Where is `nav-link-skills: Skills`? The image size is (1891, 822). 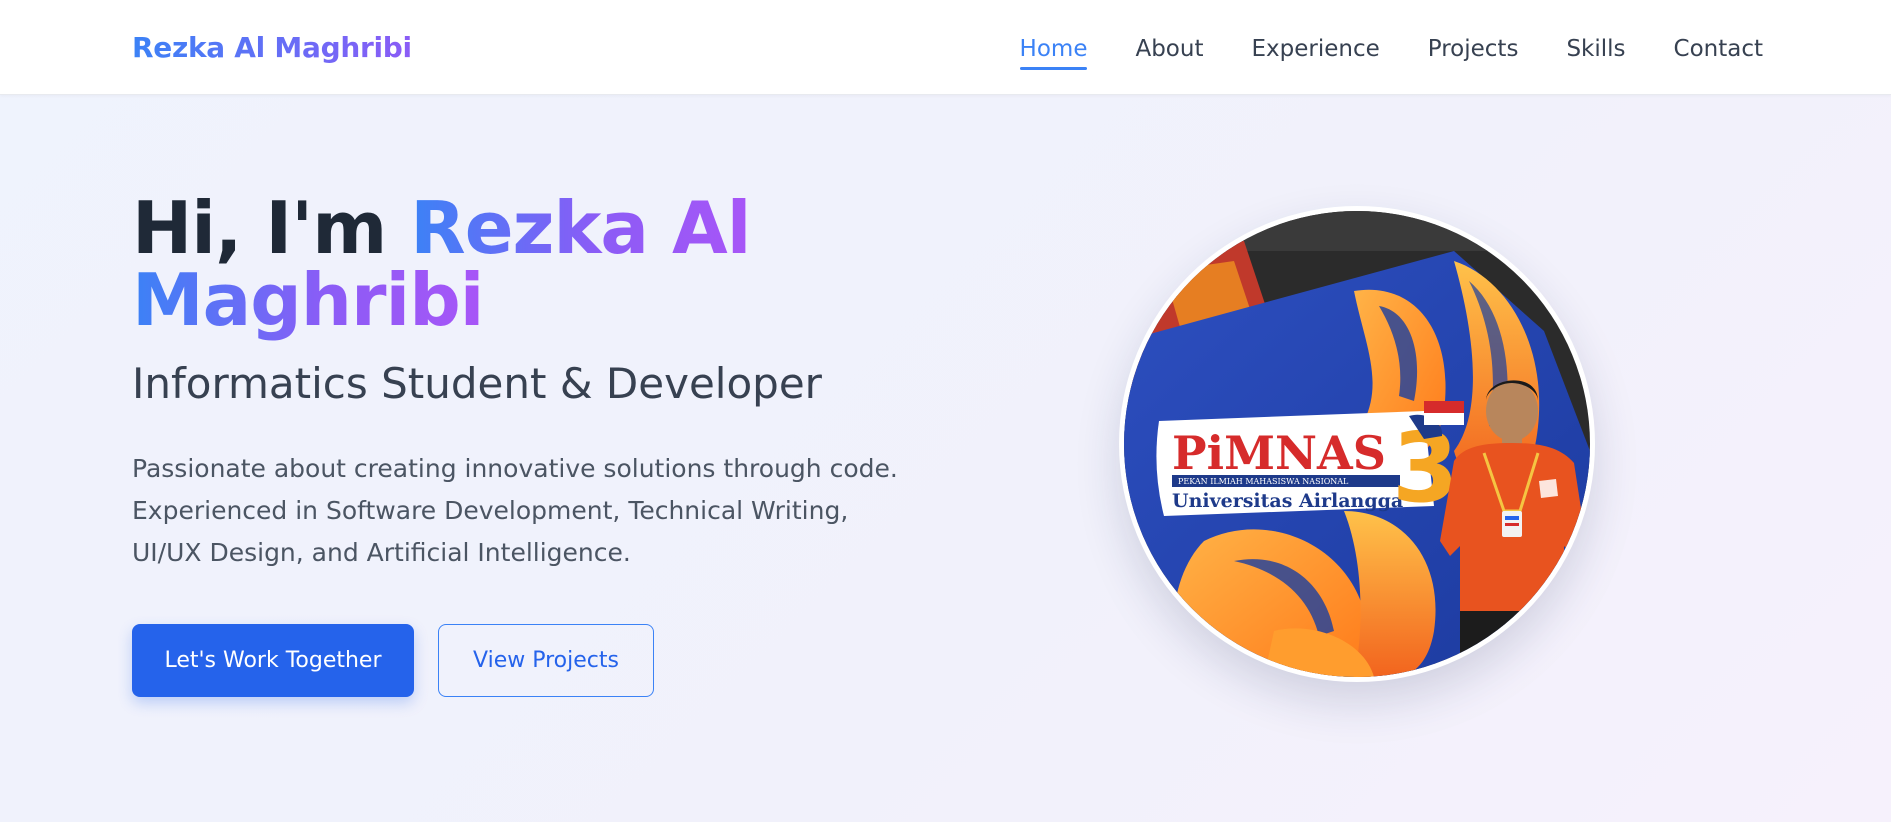 nav-link-skills: Skills is located at coordinates (1595, 48).